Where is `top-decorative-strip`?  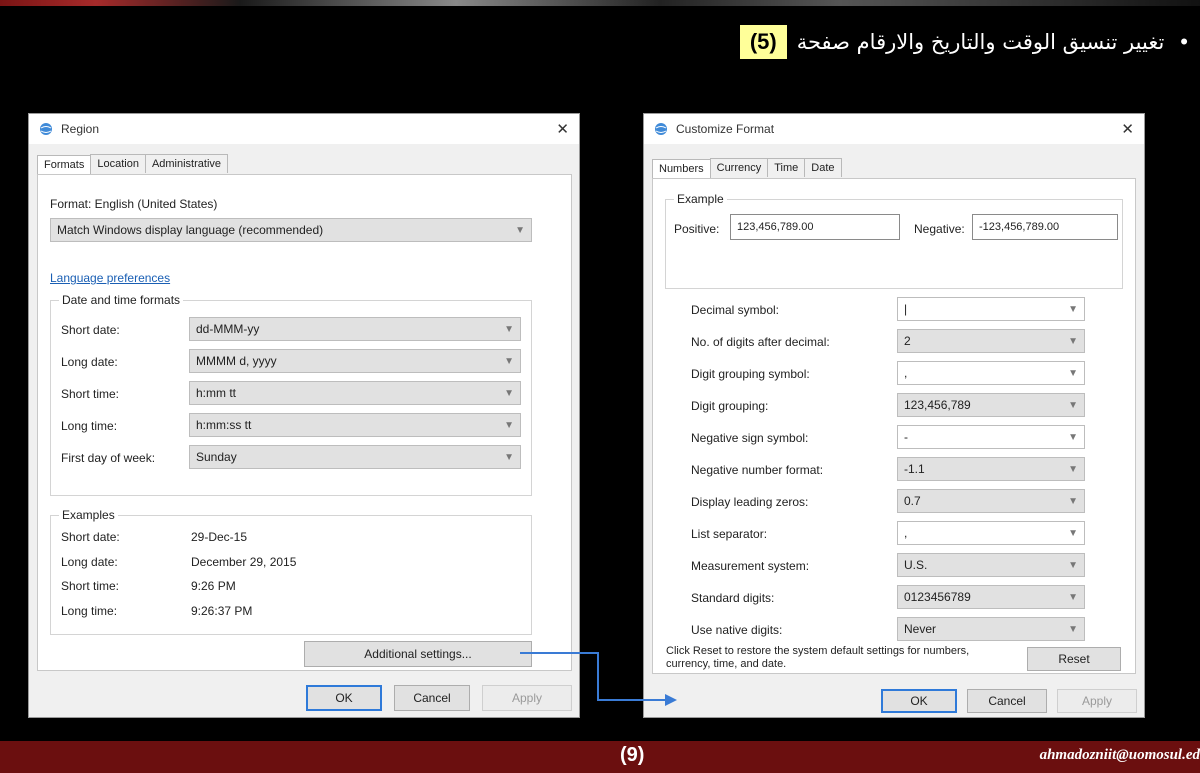 top-decorative-strip is located at coordinates (600, 3).